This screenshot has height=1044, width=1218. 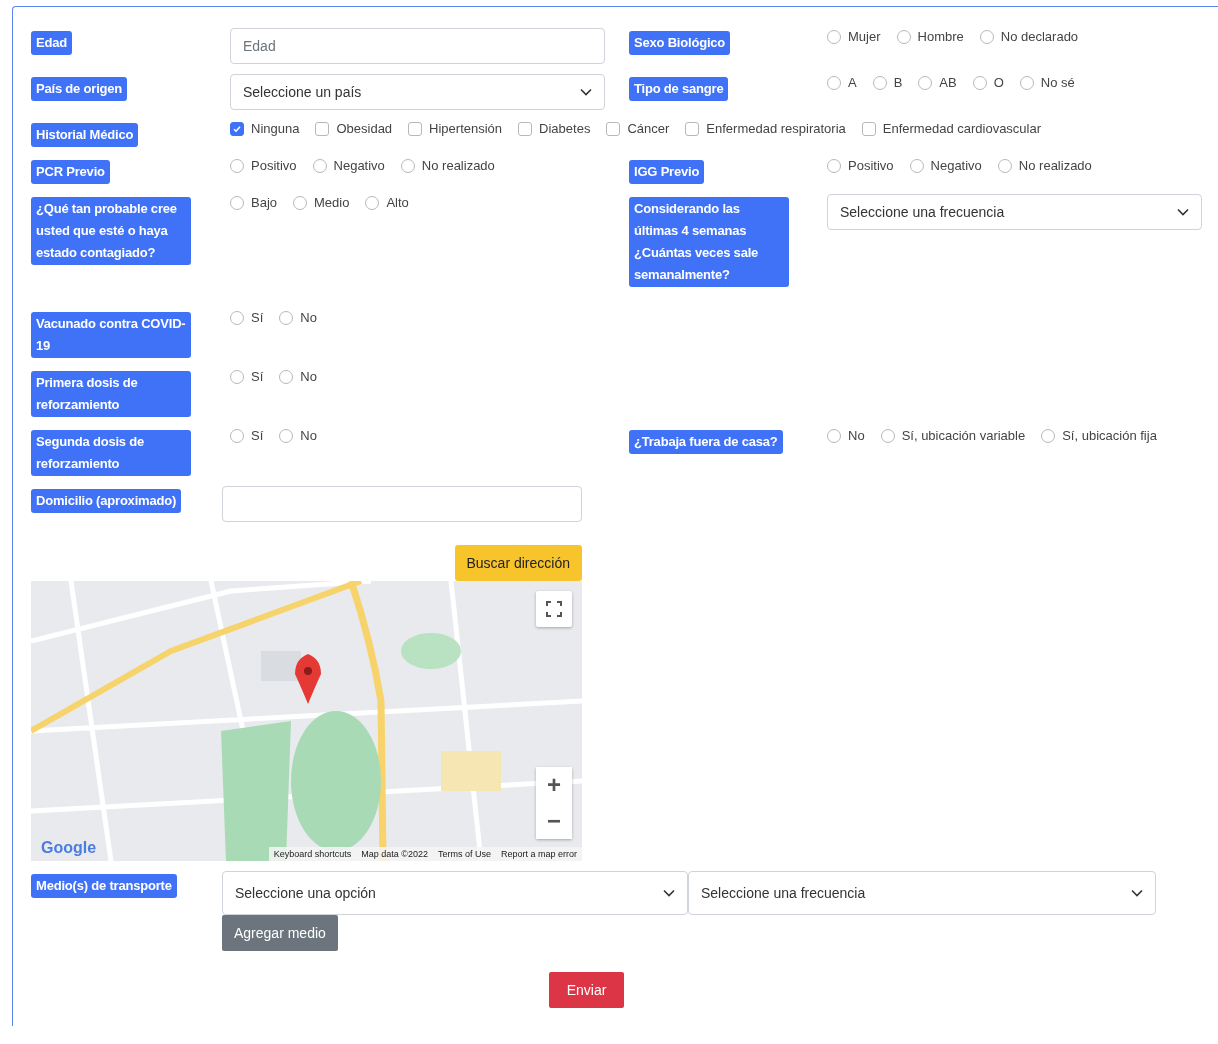 I want to click on radio-label: Hombre, so click(x=940, y=36).